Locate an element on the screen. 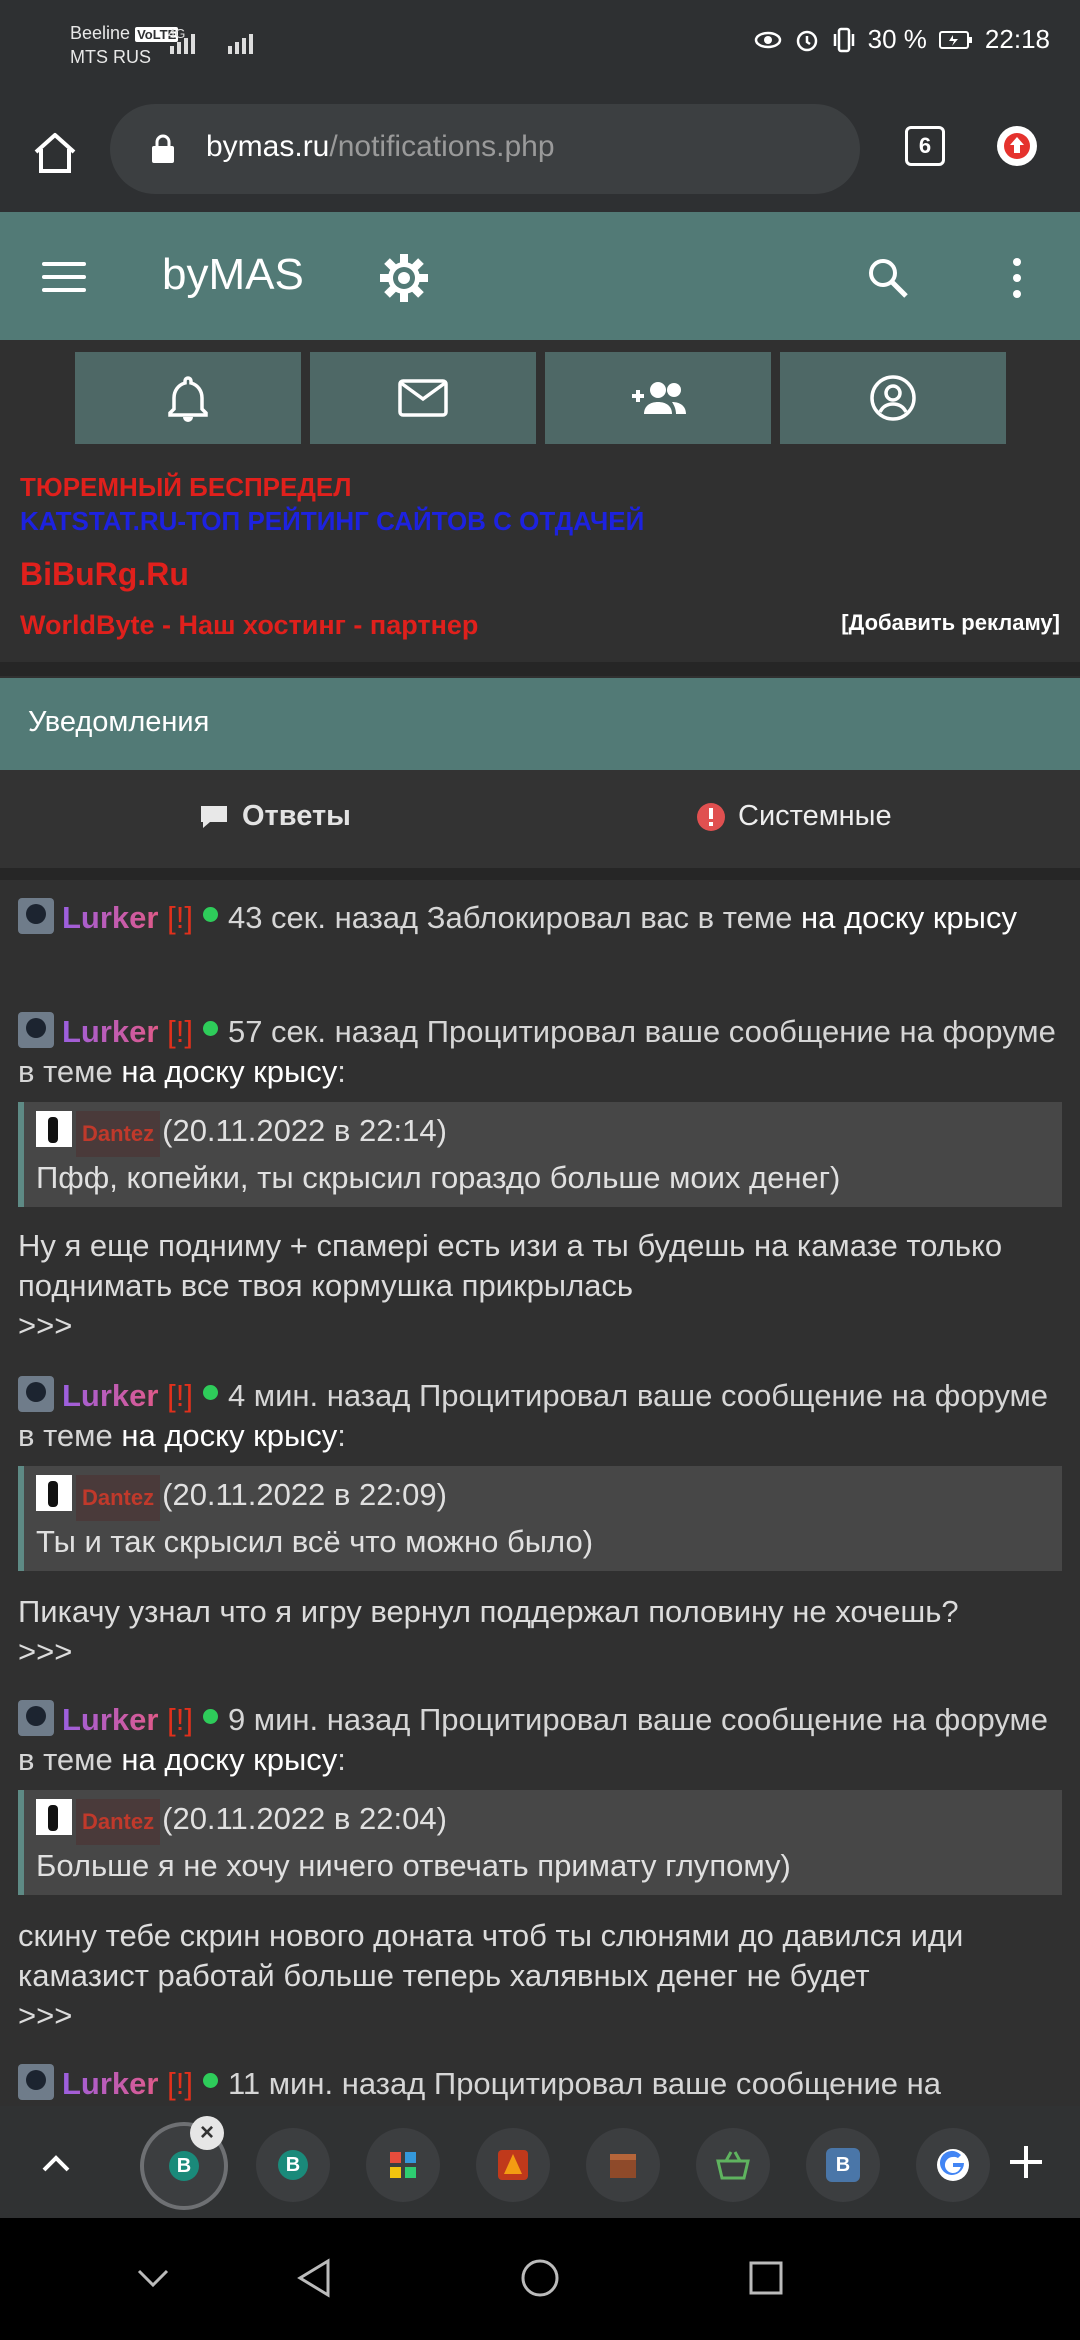 This screenshot has height=2340, width=1080. address-bar: bymas.ru/notifications.php is located at coordinates (485, 149).